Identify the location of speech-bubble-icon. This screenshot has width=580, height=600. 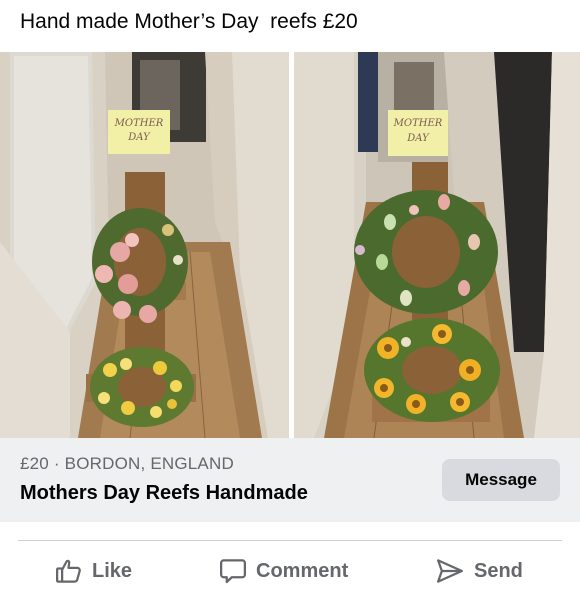
(233, 571).